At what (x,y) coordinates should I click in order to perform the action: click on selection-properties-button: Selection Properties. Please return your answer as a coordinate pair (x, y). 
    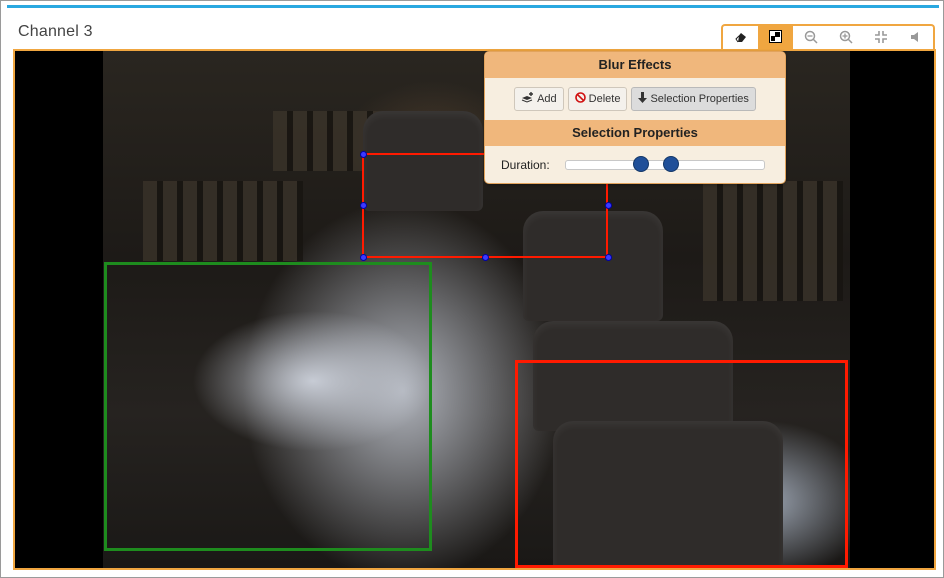
    Looking at the image, I should click on (693, 99).